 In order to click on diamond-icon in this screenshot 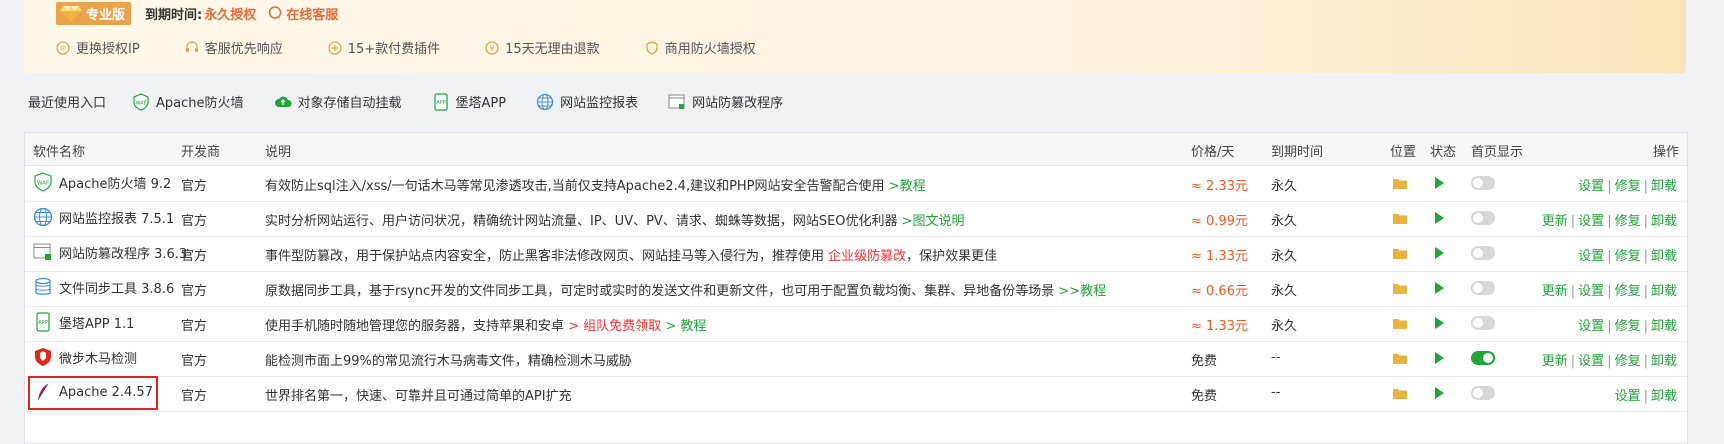, I will do `click(71, 13)`.